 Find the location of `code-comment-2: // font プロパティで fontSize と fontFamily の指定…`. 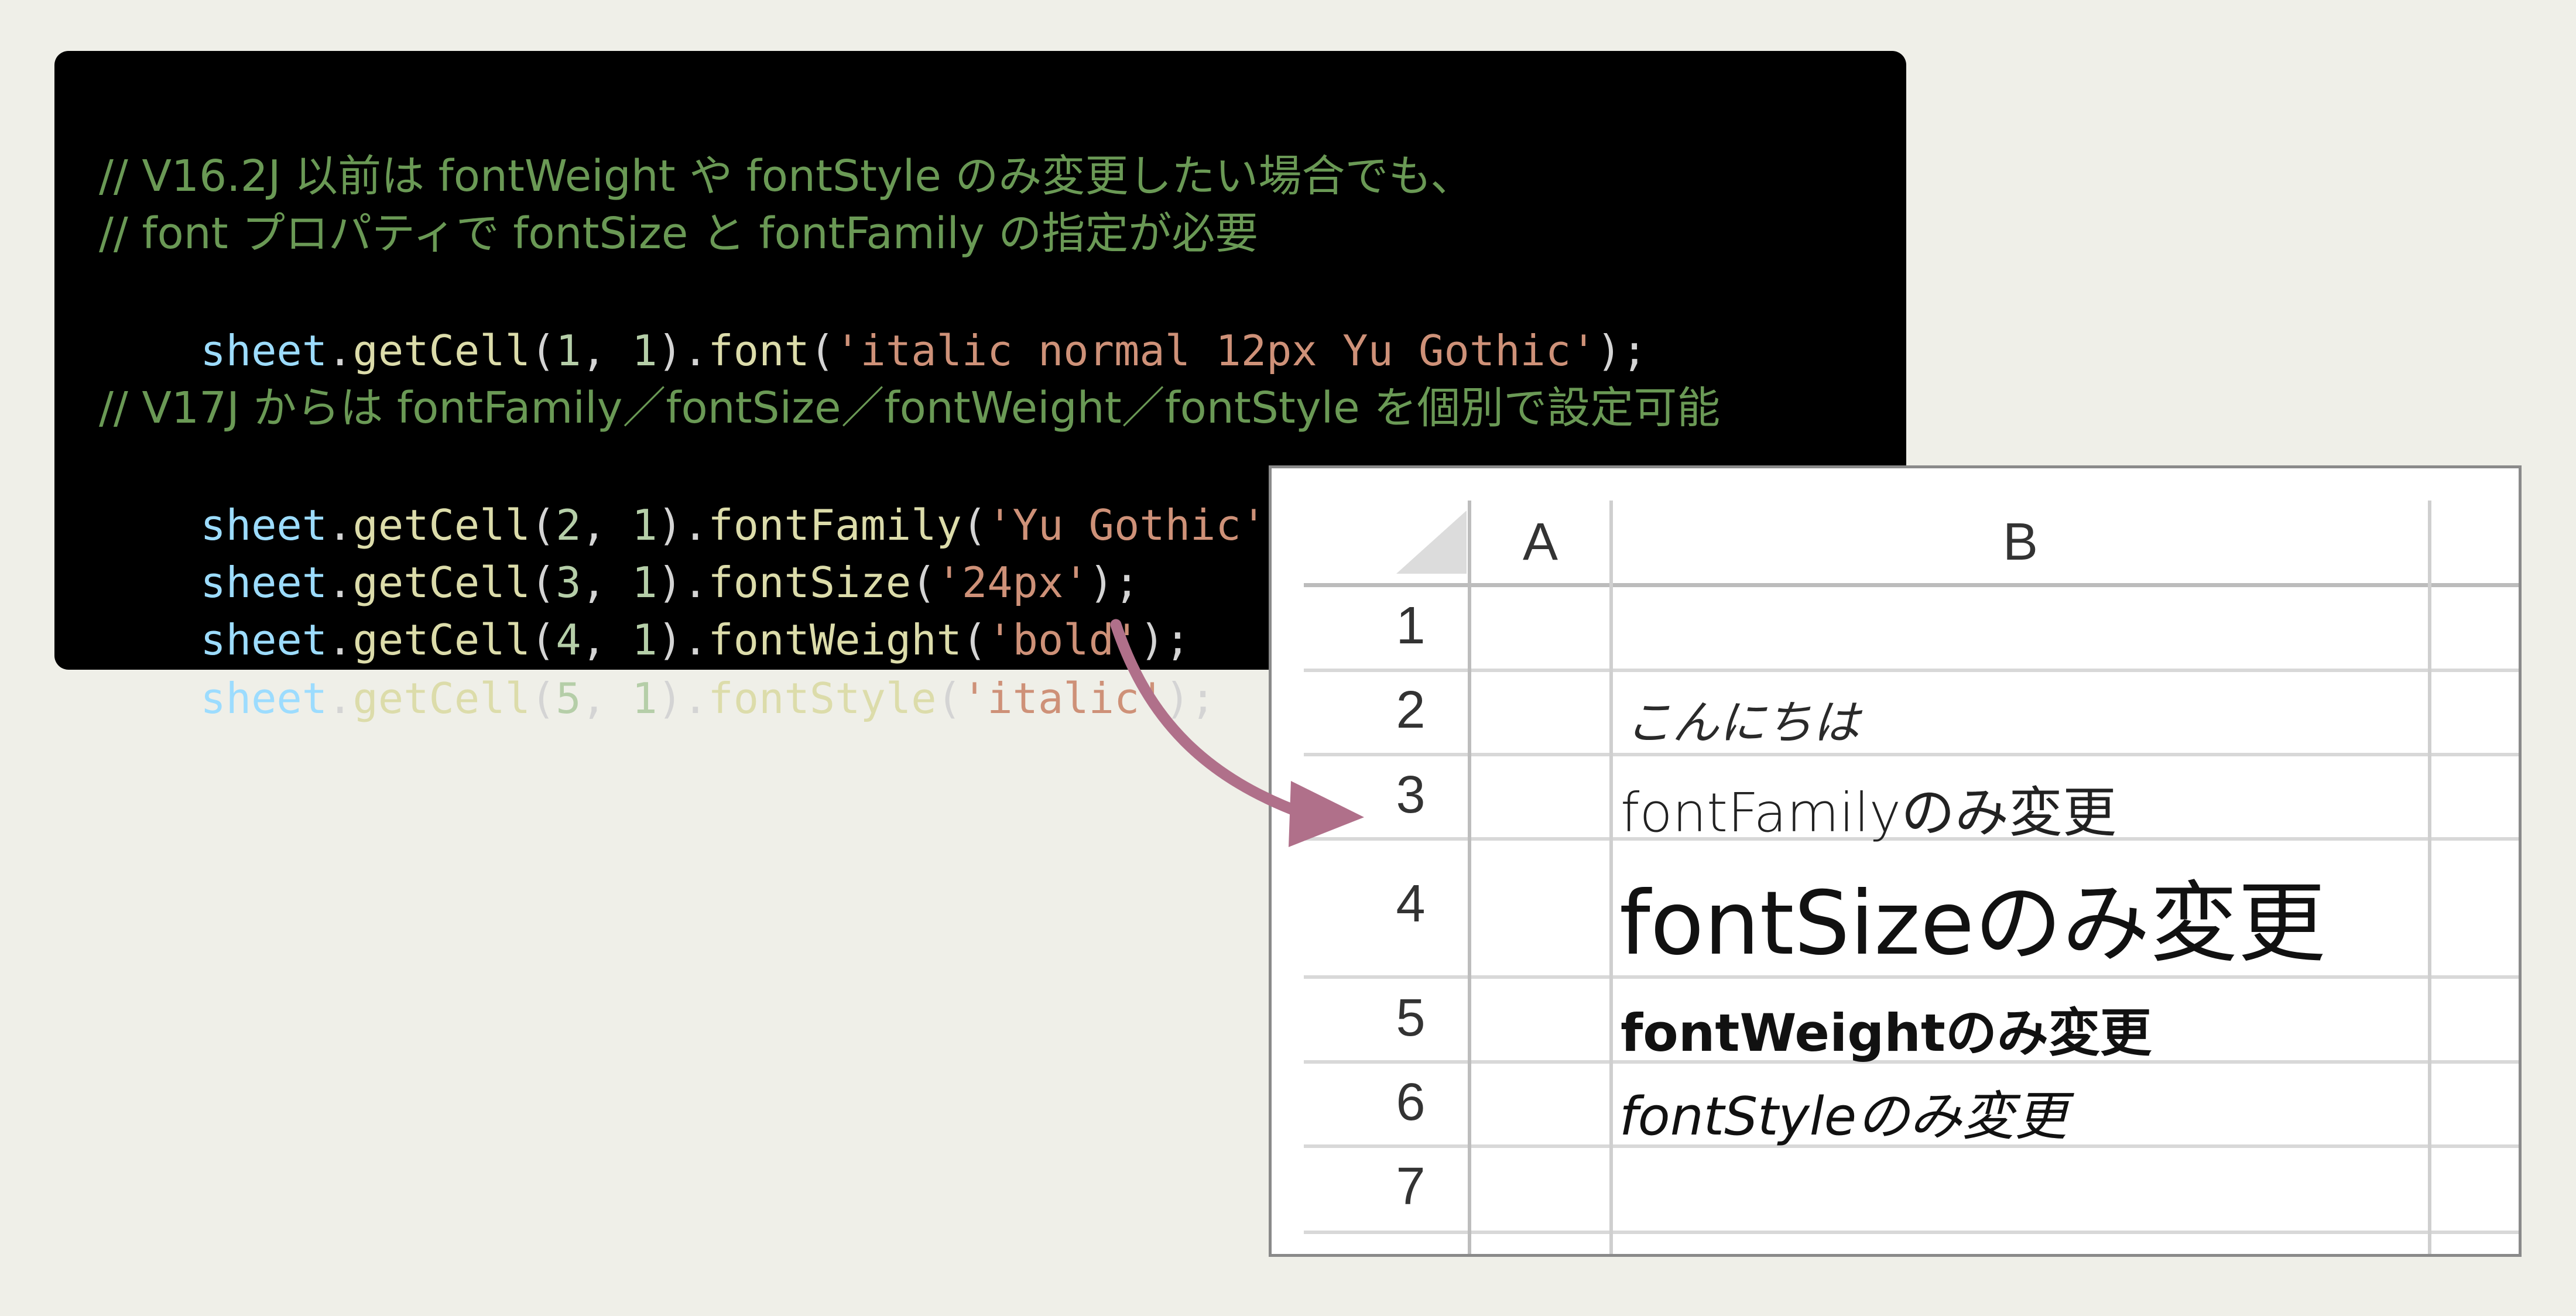

code-comment-2: // font プロパティで fontSize と fontFamily の指定… is located at coordinates (679, 233).